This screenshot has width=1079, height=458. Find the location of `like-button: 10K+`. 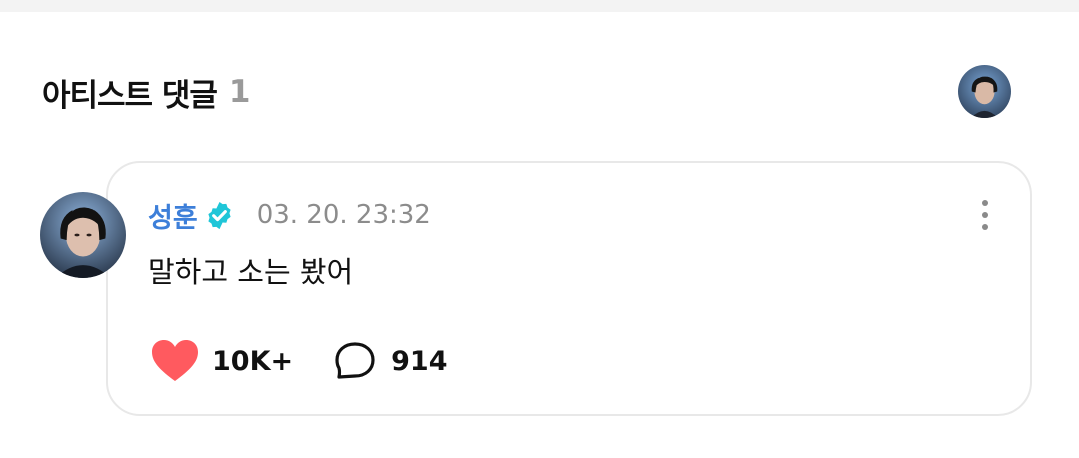

like-button: 10K+ is located at coordinates (221, 361).